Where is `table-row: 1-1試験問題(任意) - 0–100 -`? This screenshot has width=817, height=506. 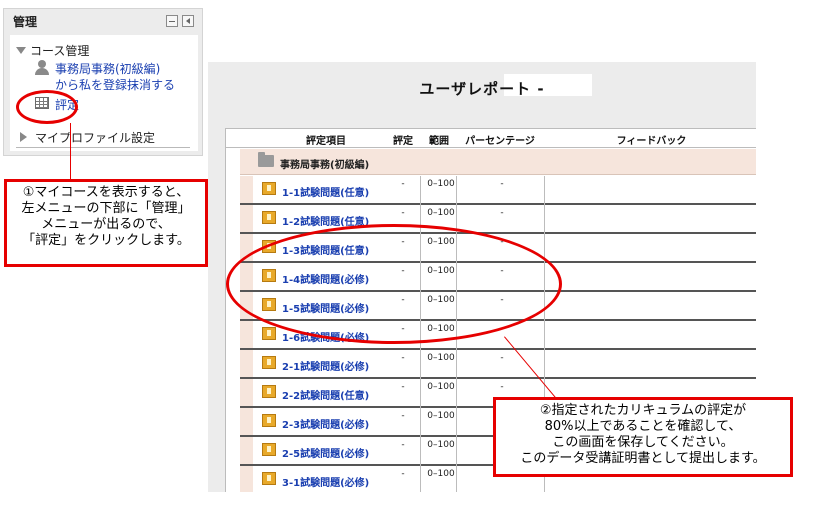 table-row: 1-1試験問題(任意) - 0–100 - is located at coordinates (498, 190).